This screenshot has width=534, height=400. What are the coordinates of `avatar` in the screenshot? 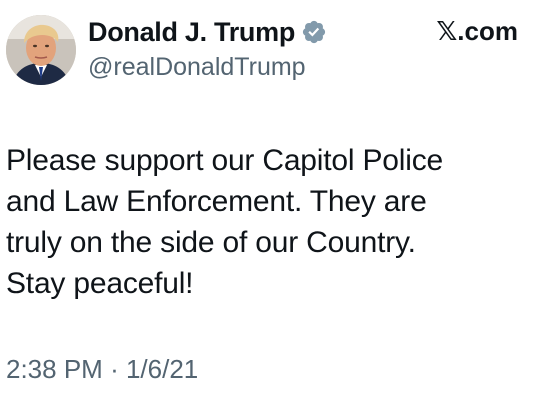 It's located at (41, 50).